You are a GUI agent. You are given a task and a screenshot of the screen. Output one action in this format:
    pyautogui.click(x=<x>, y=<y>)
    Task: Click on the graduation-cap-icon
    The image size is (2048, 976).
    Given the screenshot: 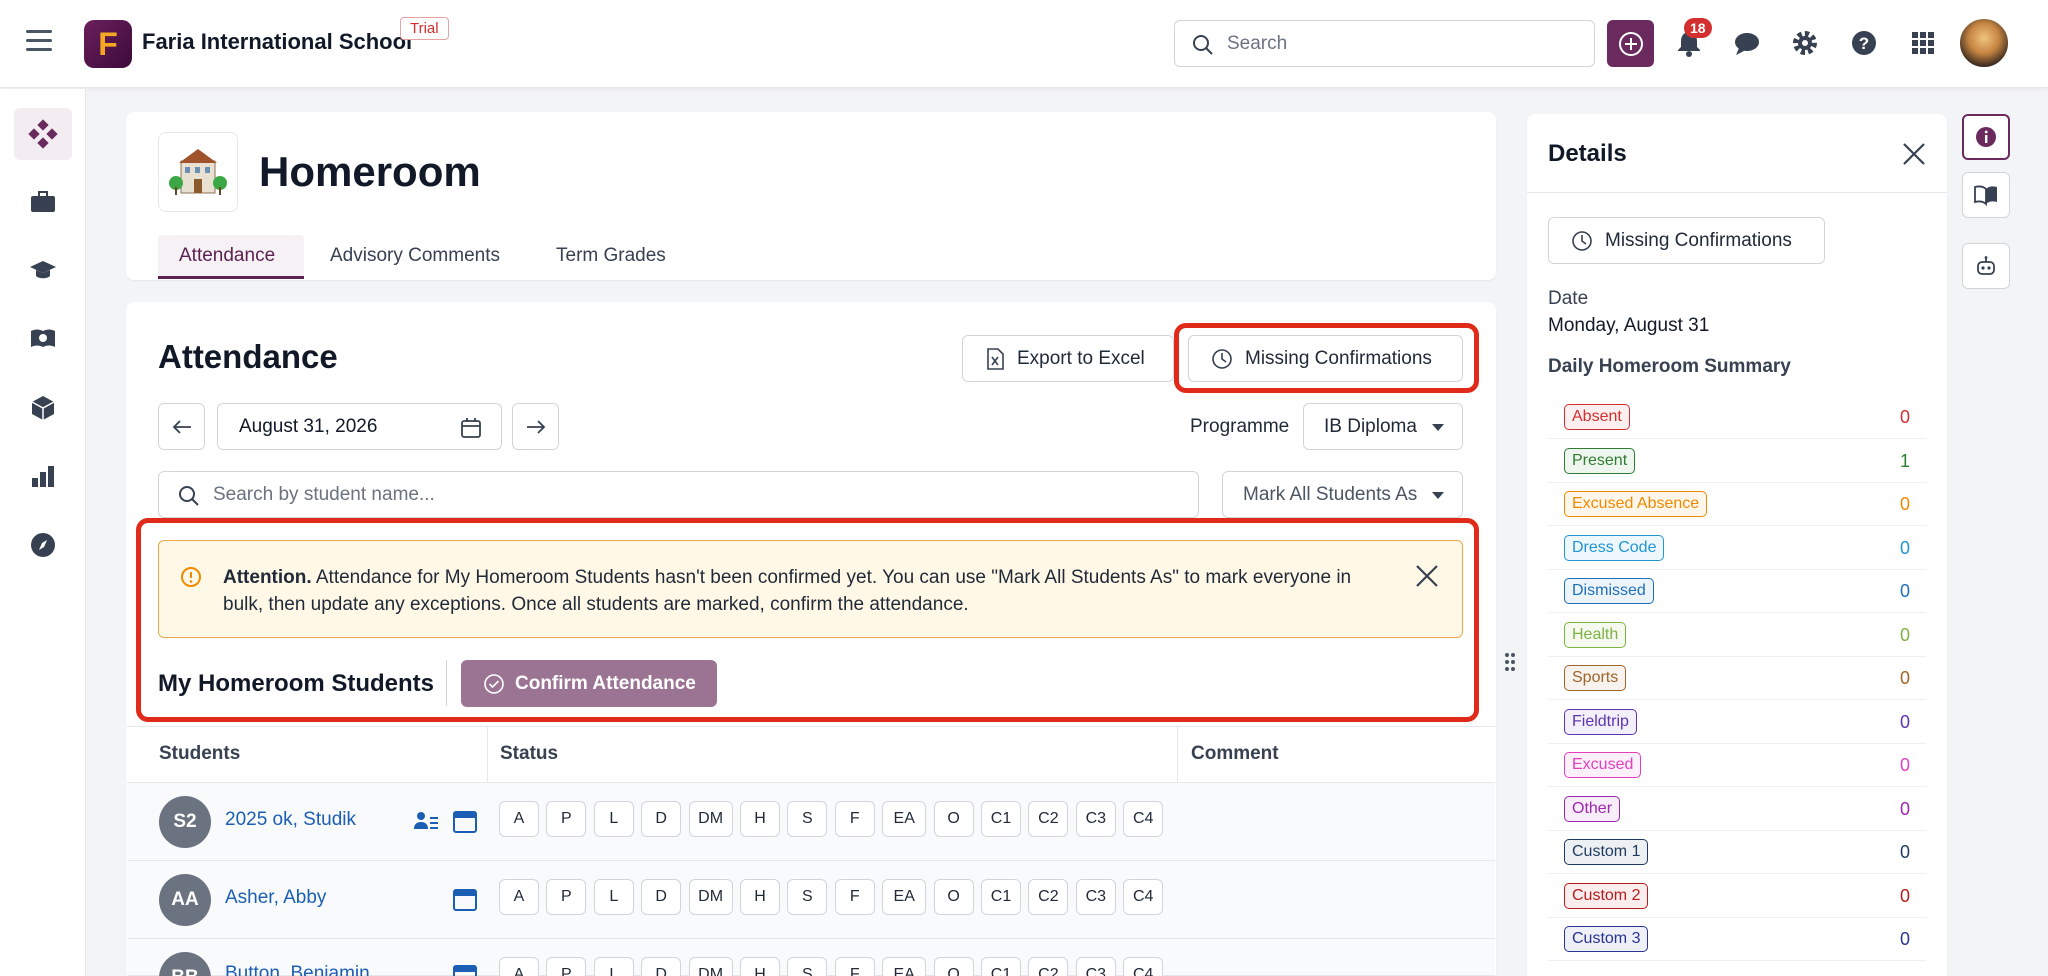 What is the action you would take?
    pyautogui.click(x=43, y=270)
    